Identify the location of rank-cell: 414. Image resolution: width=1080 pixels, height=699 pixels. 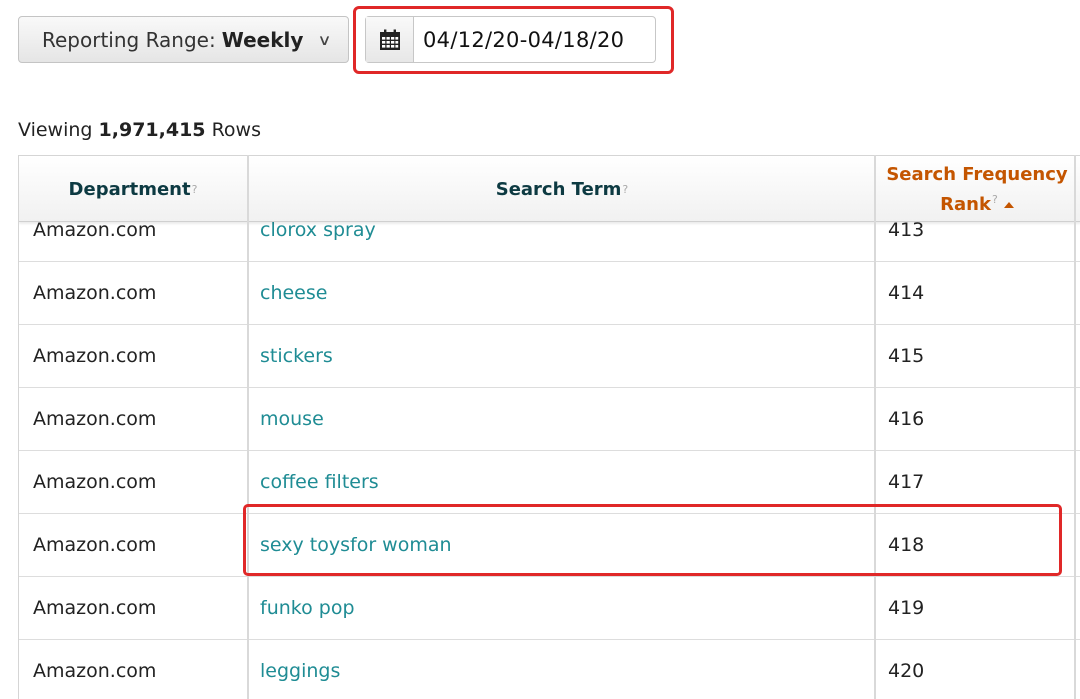
(906, 293).